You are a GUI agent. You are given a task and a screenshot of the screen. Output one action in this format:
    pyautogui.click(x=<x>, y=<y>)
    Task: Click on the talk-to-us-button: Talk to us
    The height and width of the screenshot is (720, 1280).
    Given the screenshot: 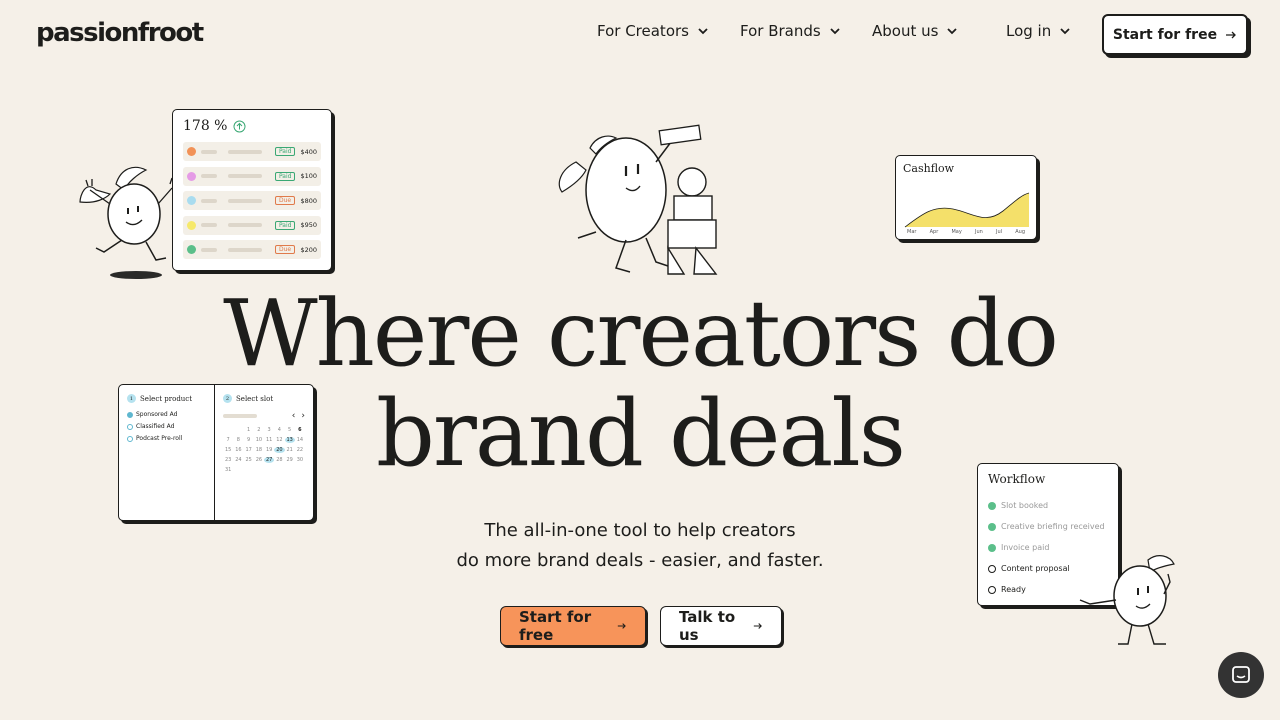 What is the action you would take?
    pyautogui.click(x=721, y=626)
    